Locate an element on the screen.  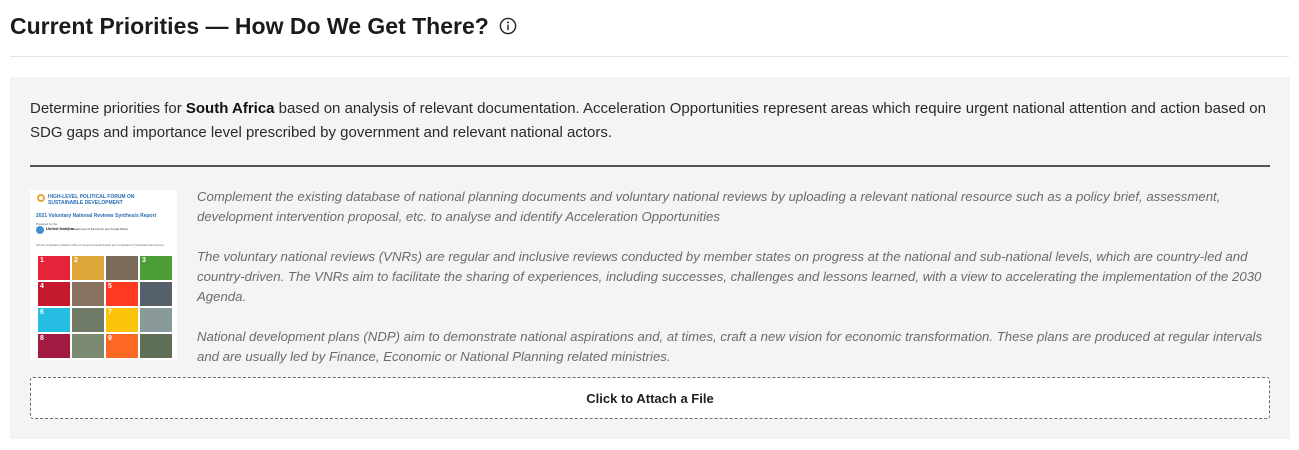
sdg-tile: 7 is located at coordinates (122, 320).